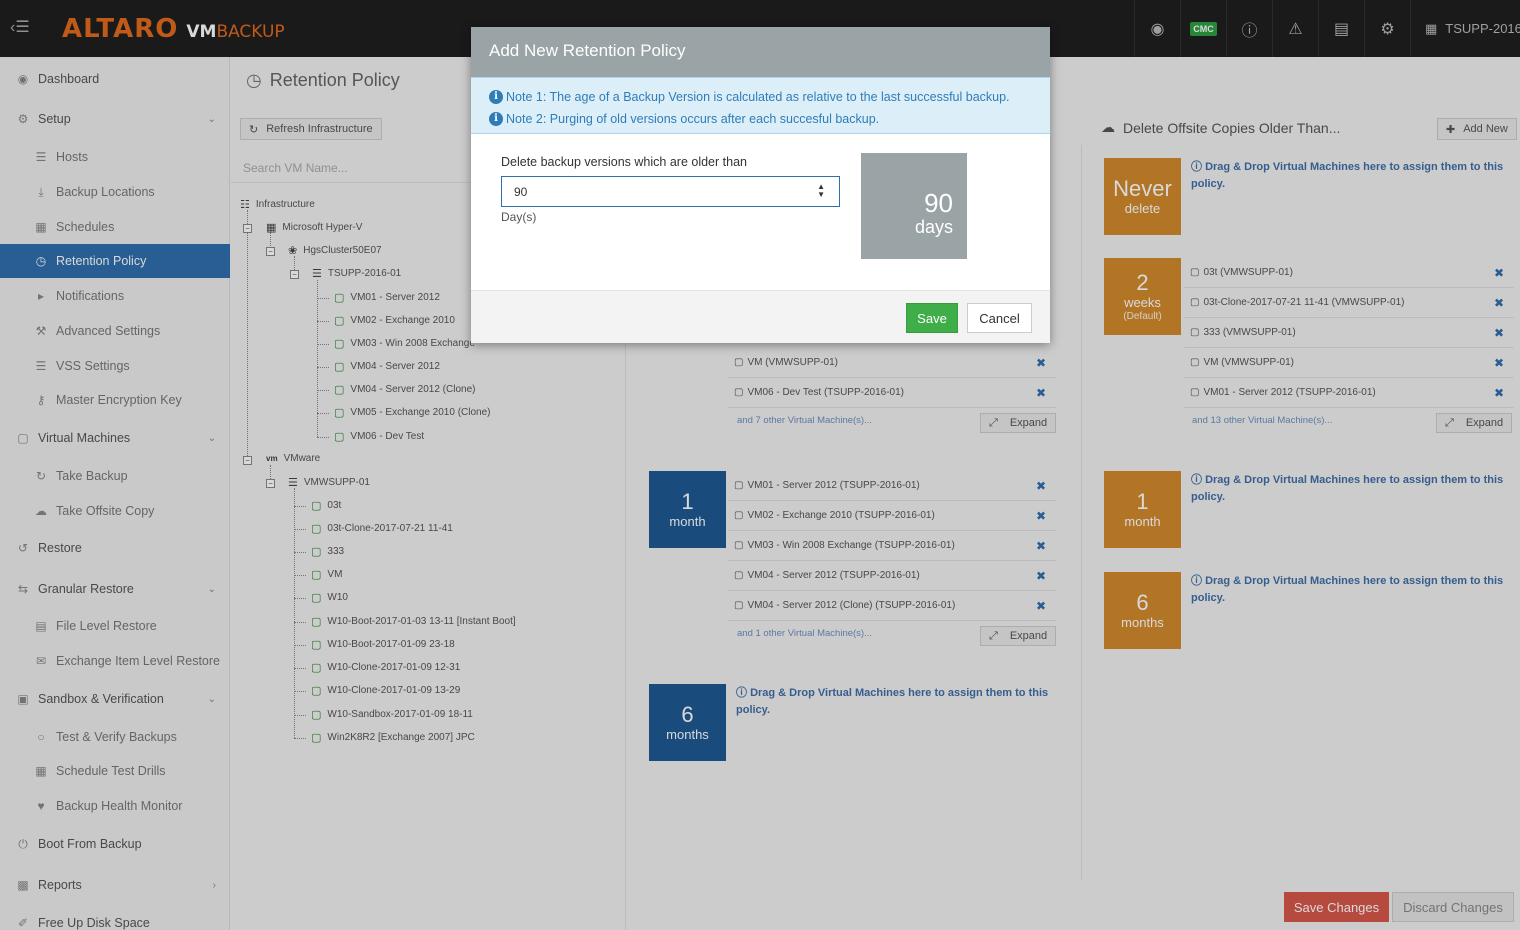 The width and height of the screenshot is (1520, 930). Describe the element at coordinates (999, 318) in the screenshot. I see `cancel-button: Cancel` at that location.